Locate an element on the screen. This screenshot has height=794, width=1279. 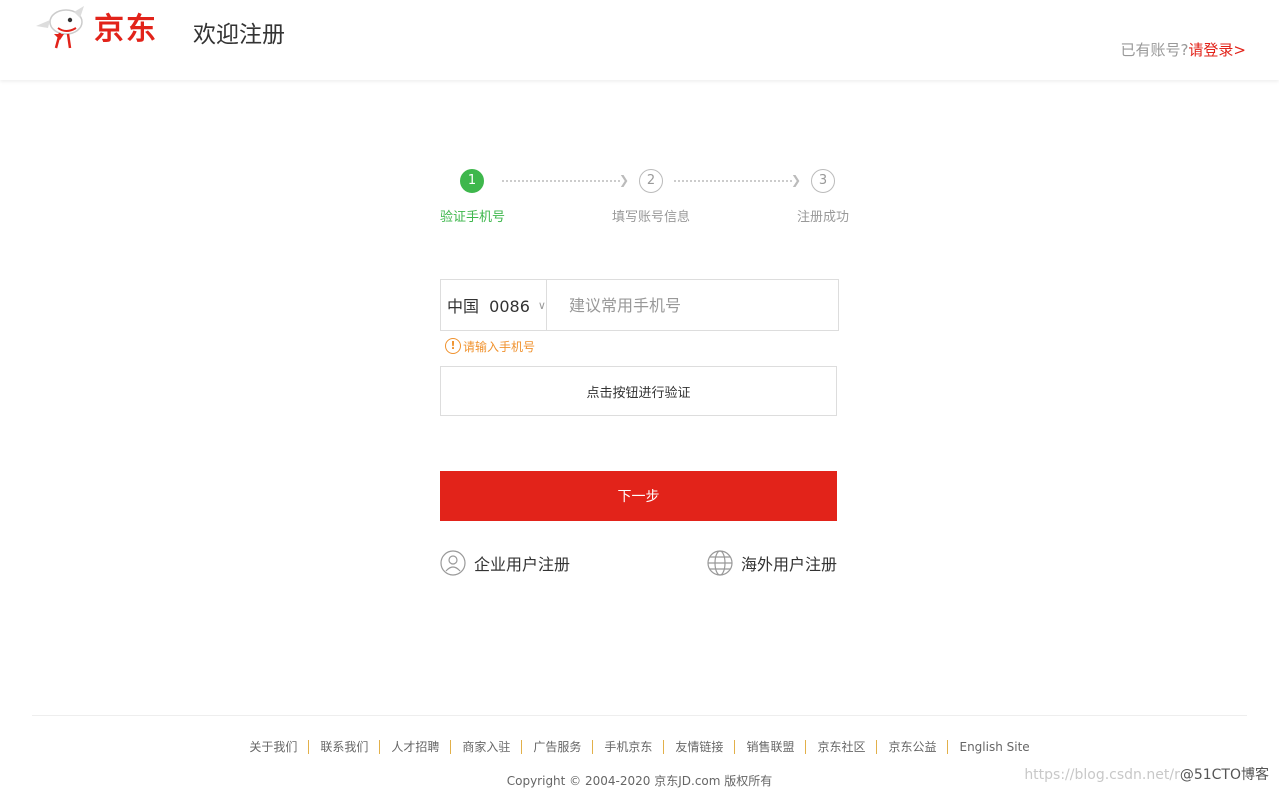
footer-link-careers: 人才招聘 is located at coordinates (415, 747).